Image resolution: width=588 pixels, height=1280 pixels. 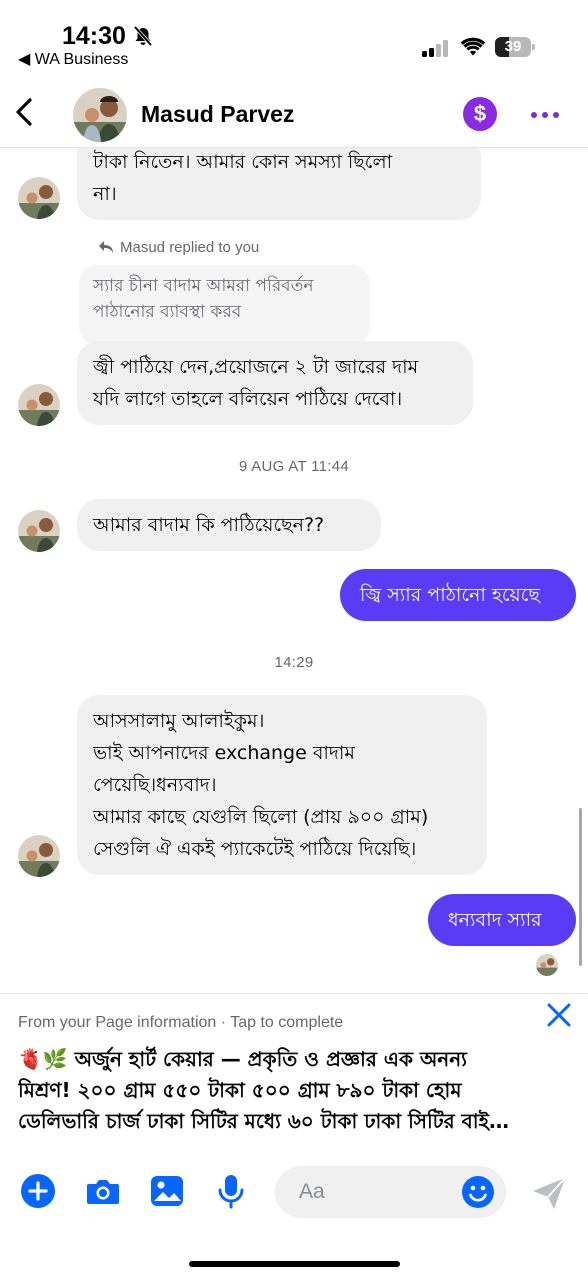 What do you see at coordinates (217, 114) in the screenshot?
I see `contact-name: Masud Parvez` at bounding box center [217, 114].